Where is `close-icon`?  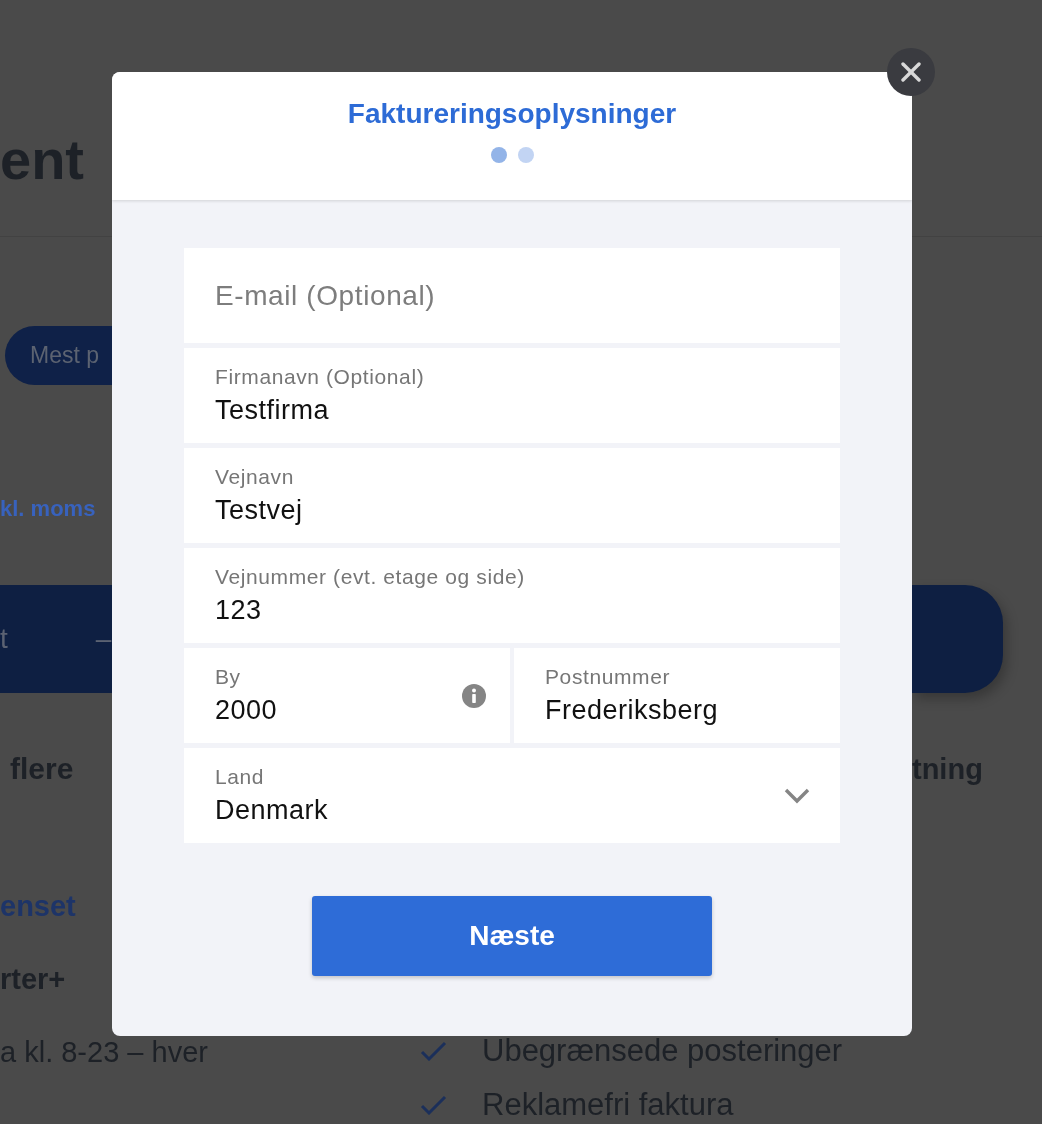
close-icon is located at coordinates (911, 72).